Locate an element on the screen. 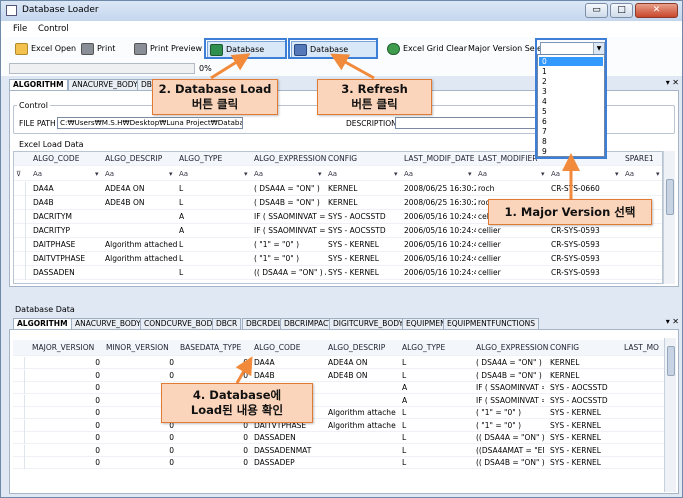 This screenshot has width=683, height=498. column-header: ALGO_TYPE is located at coordinates (437, 348).